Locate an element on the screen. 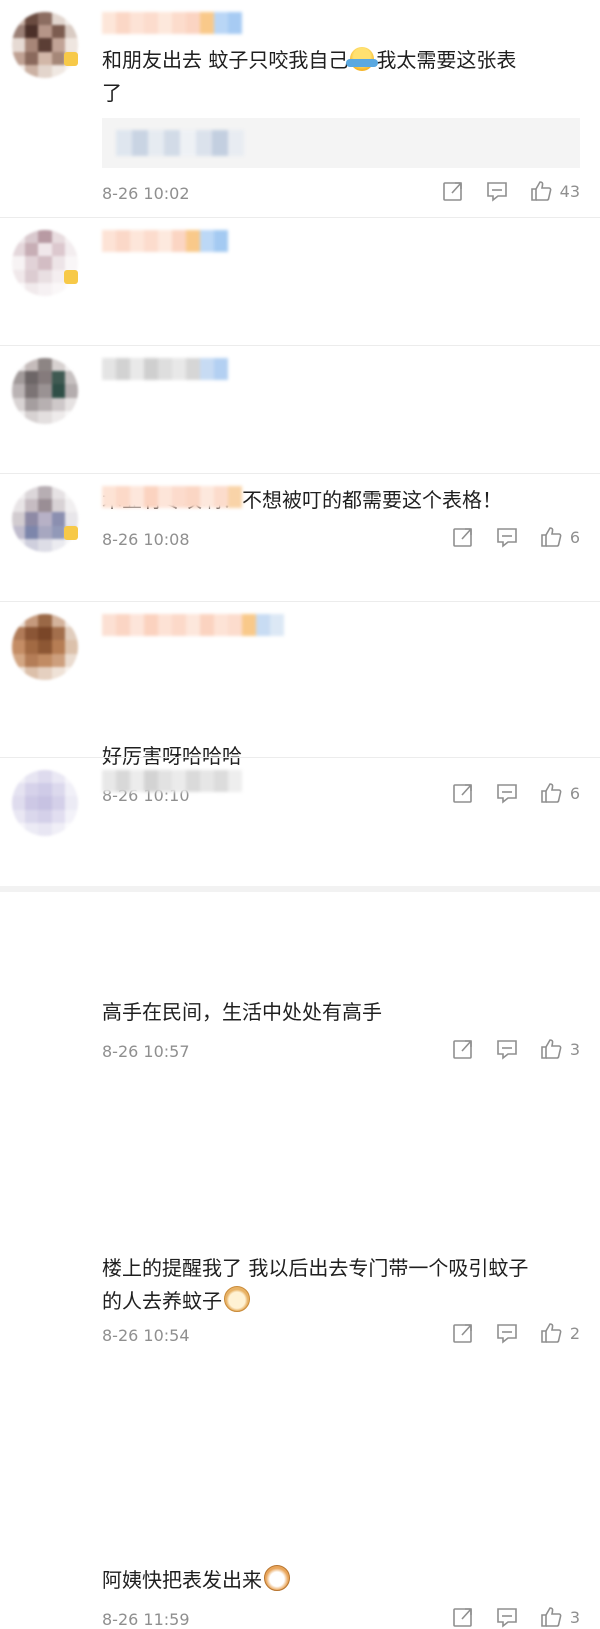 The width and height of the screenshot is (600, 1629). reply-preview is located at coordinates (341, 143).